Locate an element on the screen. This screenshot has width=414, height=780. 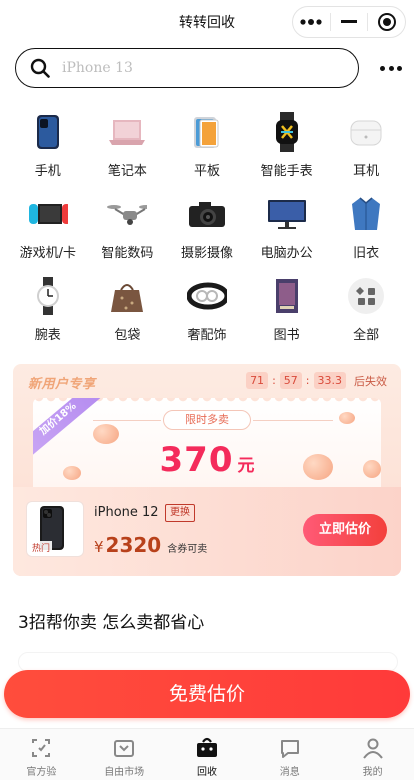
coupon-panel: 加价18% 限时多卖 370 元 is located at coordinates (207, 443).